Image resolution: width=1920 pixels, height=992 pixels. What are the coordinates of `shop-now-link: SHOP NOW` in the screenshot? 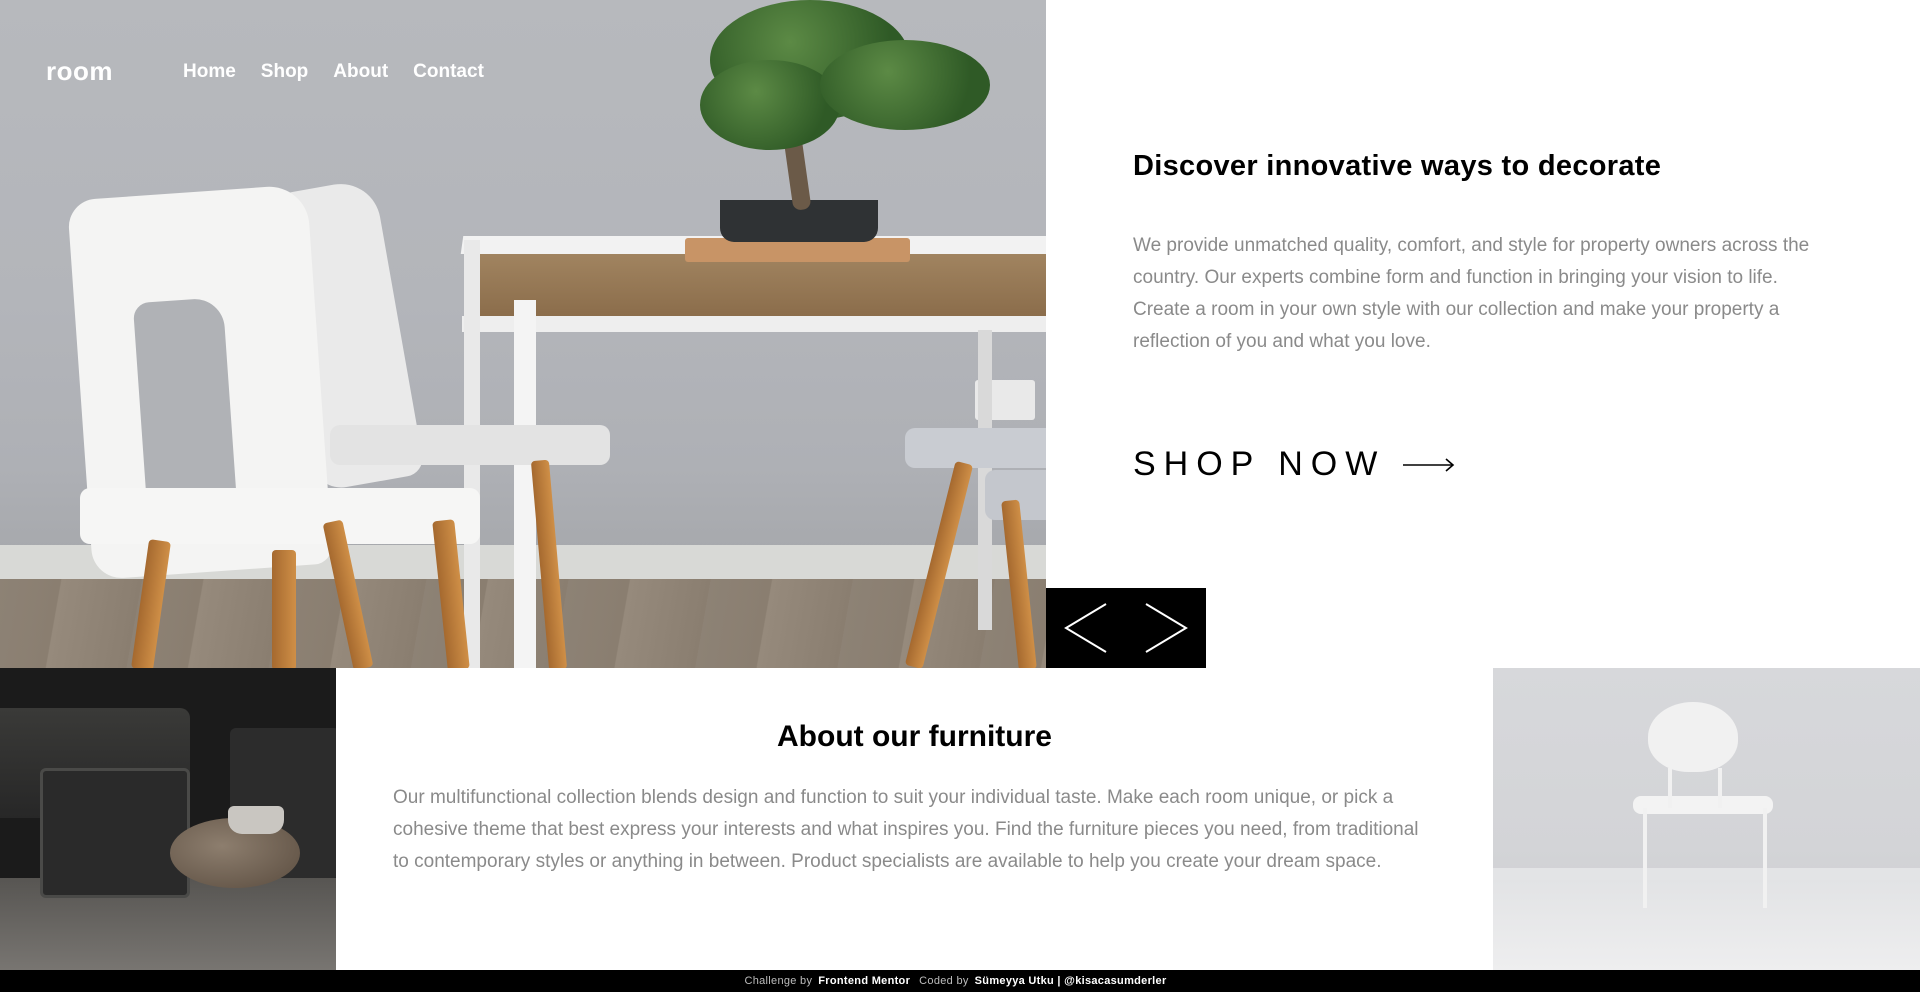 It's located at (1294, 464).